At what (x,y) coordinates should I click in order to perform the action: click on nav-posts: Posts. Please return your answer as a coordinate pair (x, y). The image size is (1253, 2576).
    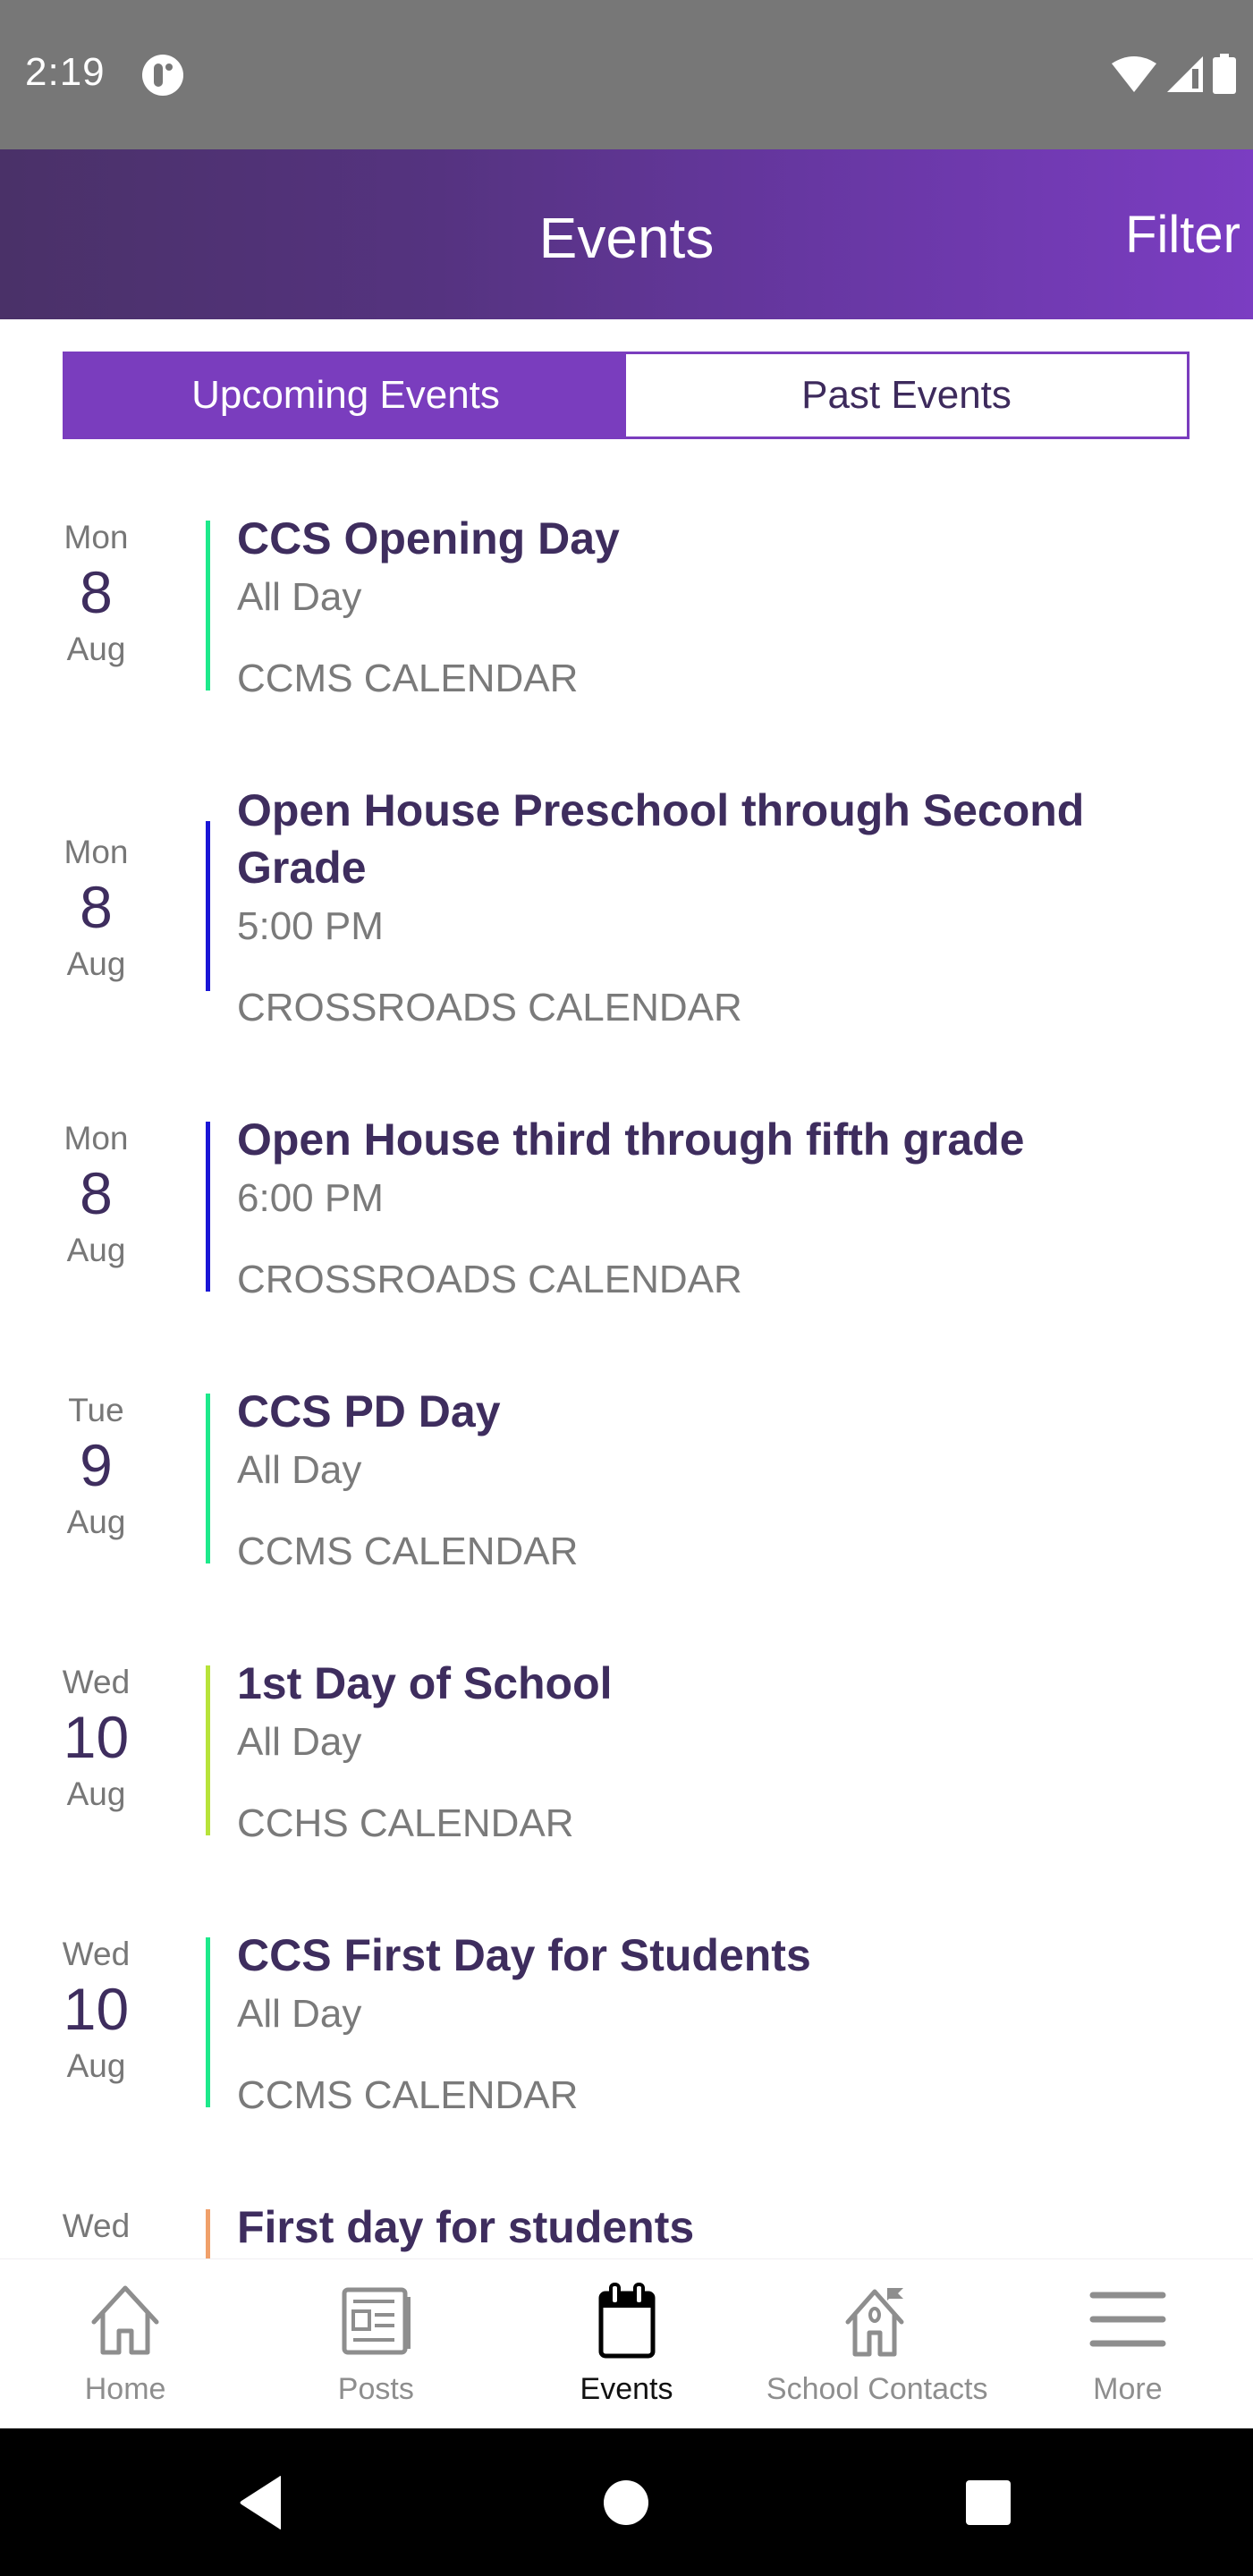
    Looking at the image, I should click on (375, 2343).